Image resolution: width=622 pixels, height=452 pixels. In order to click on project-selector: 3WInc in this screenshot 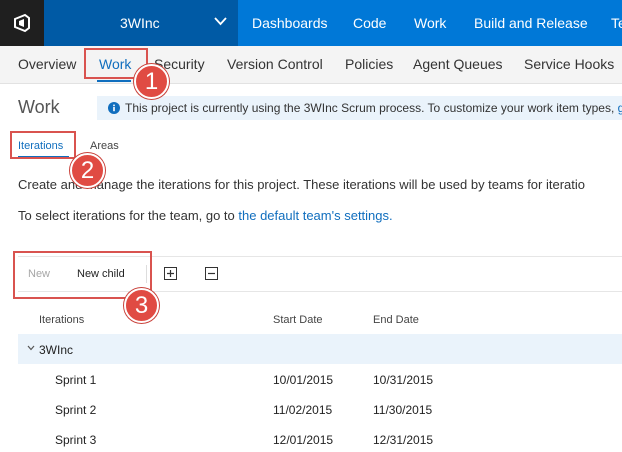, I will do `click(141, 23)`.